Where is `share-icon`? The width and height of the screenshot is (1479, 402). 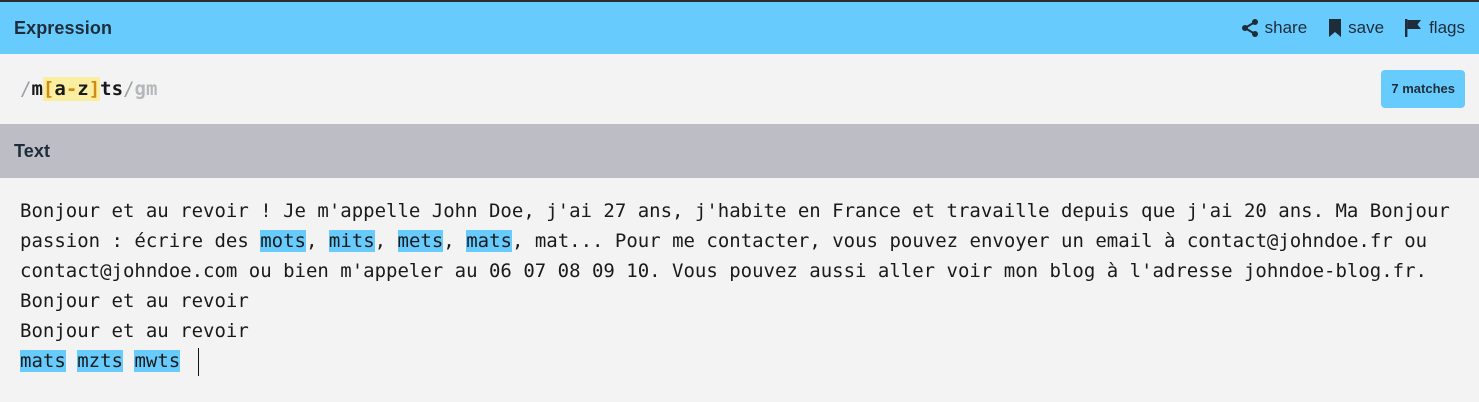 share-icon is located at coordinates (1250, 28).